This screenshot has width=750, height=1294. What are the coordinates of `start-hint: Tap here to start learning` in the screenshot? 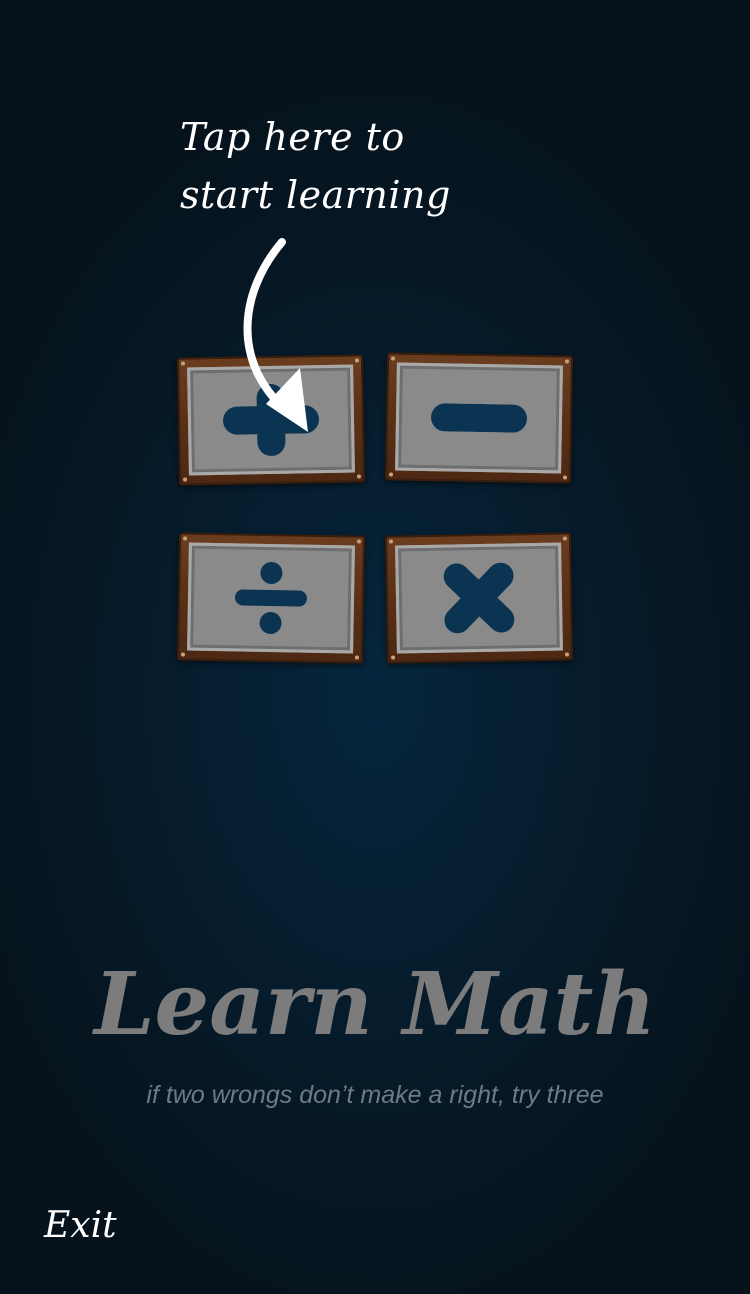 It's located at (345, 166).